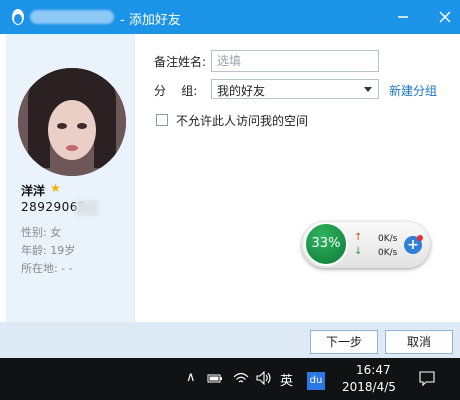 Image resolution: width=460 pixels, height=400 pixels. What do you see at coordinates (368, 89) in the screenshot?
I see `dropdown-arrow-icon` at bounding box center [368, 89].